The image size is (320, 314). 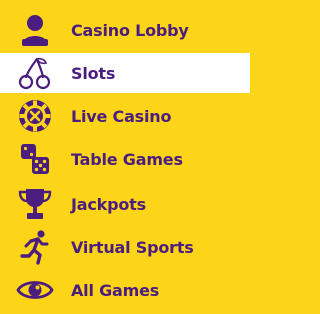 I want to click on eye-icon, so click(x=35, y=290).